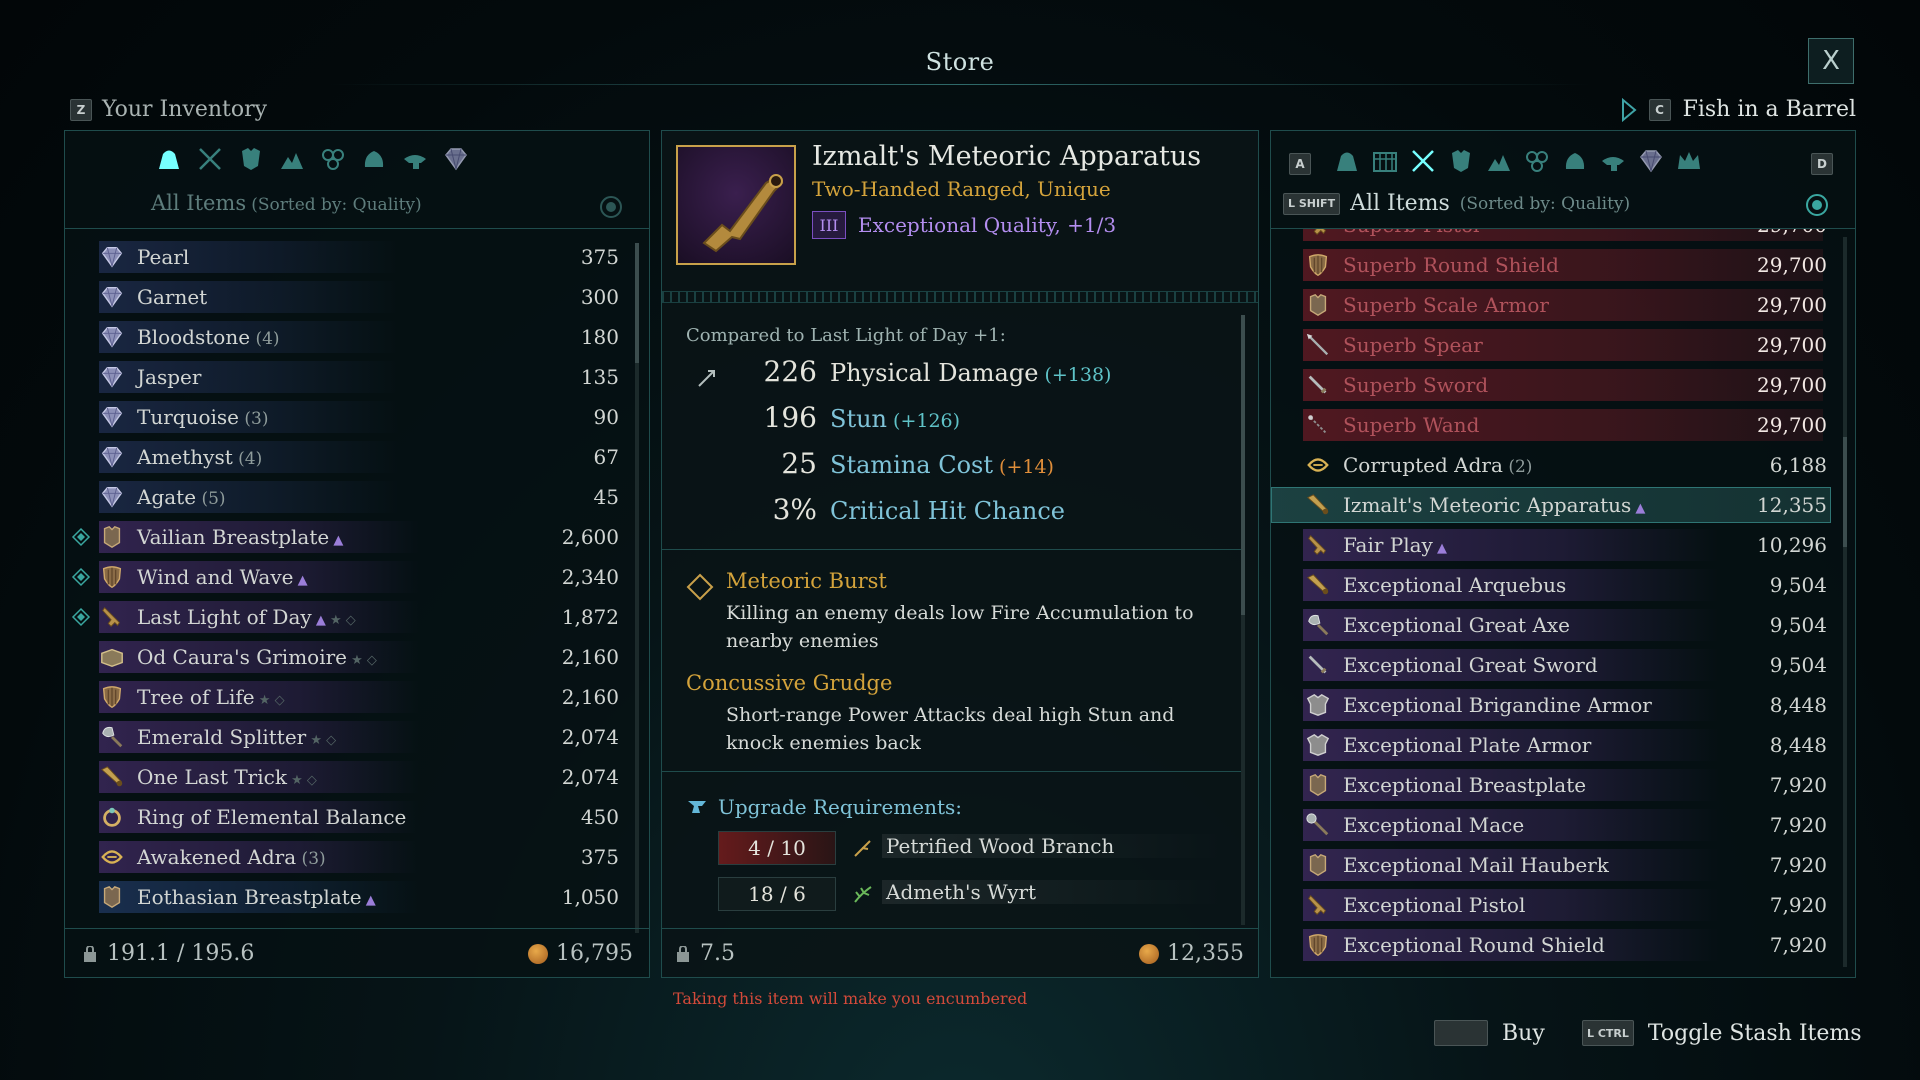 This screenshot has height=1080, width=1920. What do you see at coordinates (1822, 164) in the screenshot?
I see `key-d: D` at bounding box center [1822, 164].